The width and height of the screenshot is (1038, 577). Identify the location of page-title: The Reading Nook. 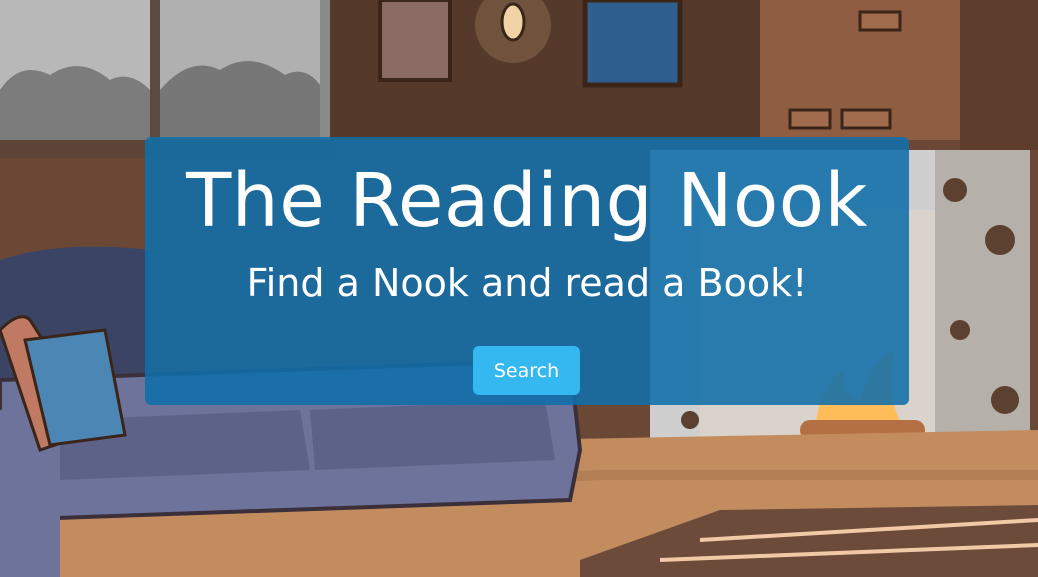
(527, 201).